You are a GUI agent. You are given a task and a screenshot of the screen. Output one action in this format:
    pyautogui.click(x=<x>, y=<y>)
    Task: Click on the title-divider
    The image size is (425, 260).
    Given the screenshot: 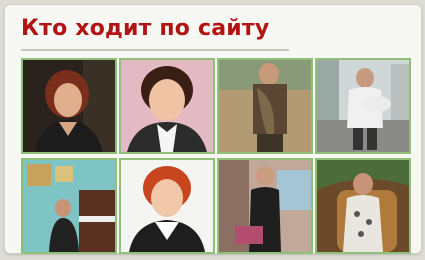 What is the action you would take?
    pyautogui.click(x=155, y=50)
    